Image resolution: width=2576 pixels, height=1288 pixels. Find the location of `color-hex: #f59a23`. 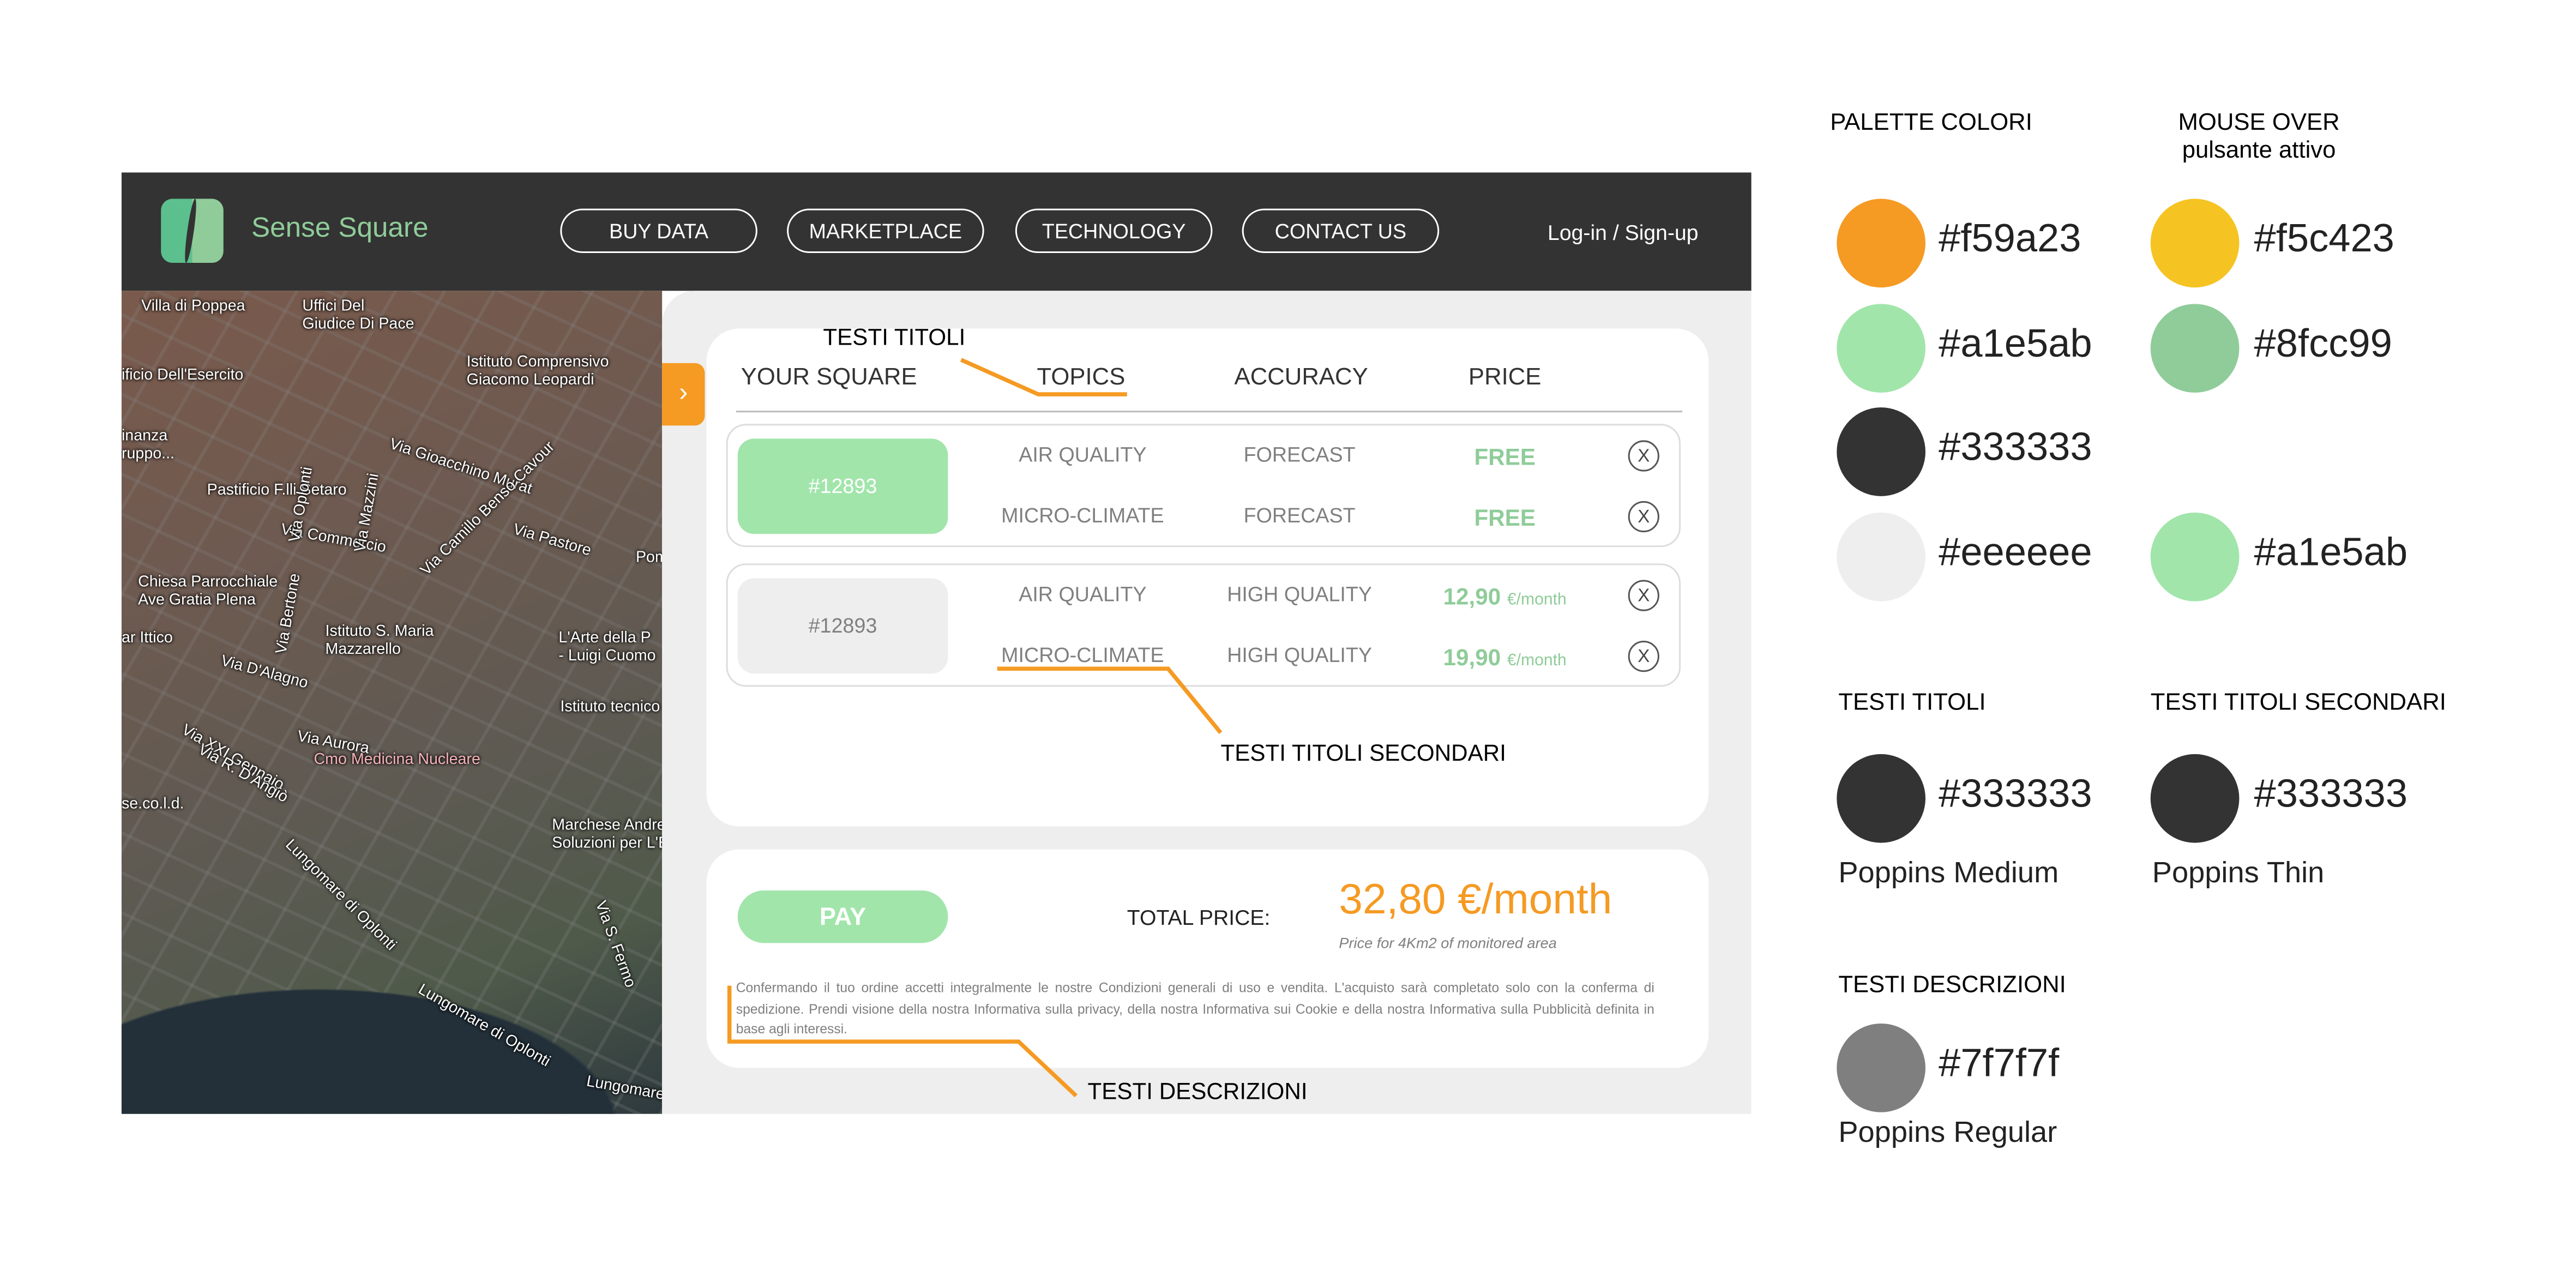

color-hex: #f59a23 is located at coordinates (2010, 239).